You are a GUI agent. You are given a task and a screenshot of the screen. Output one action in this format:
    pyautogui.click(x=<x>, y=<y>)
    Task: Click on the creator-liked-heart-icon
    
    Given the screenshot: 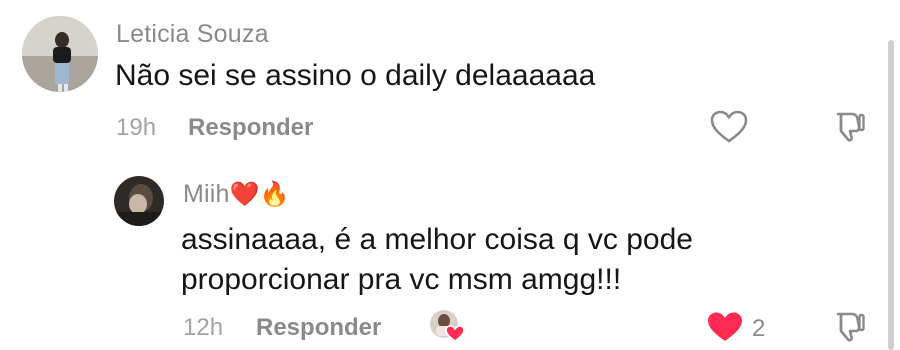 What is the action you would take?
    pyautogui.click(x=447, y=326)
    